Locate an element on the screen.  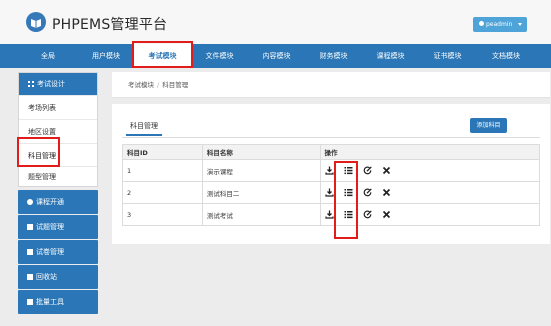
user-menu-button: peadmin is located at coordinates (500, 24).